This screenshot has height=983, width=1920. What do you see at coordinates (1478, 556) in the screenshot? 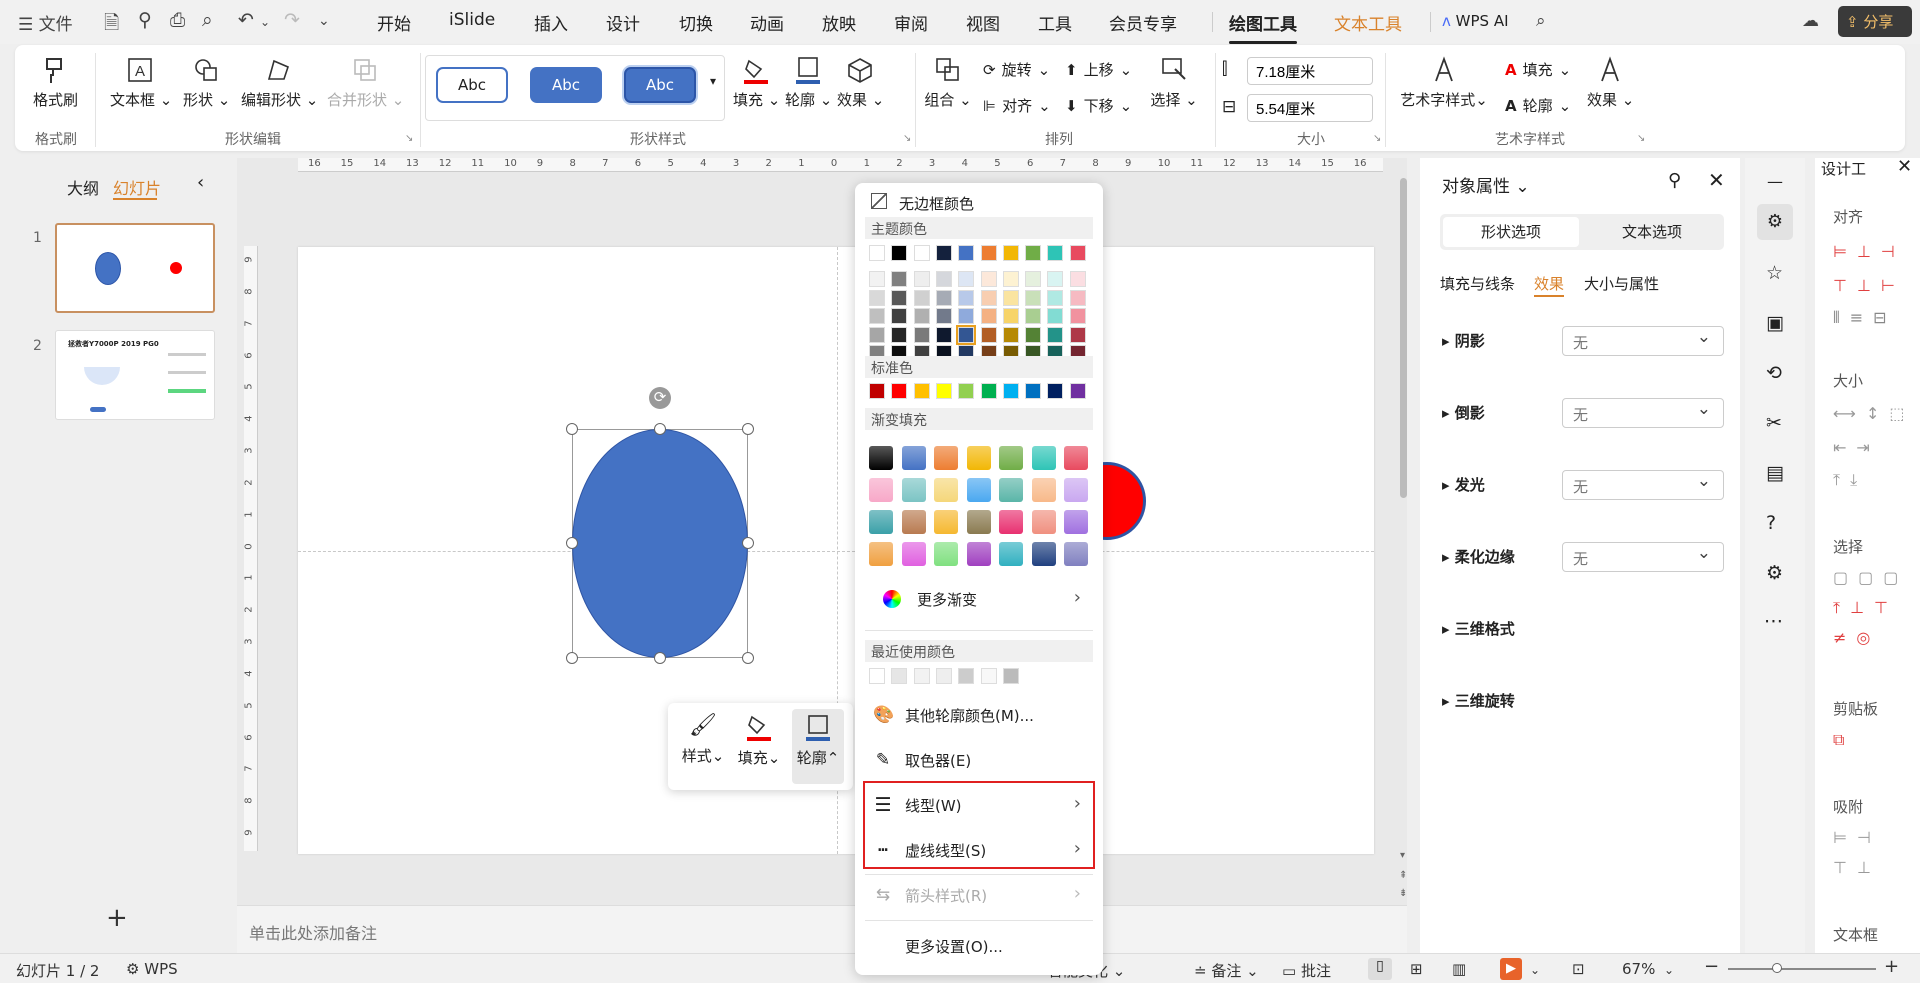
I see `soft-edges-row: ▸ 柔化边缘` at bounding box center [1478, 556].